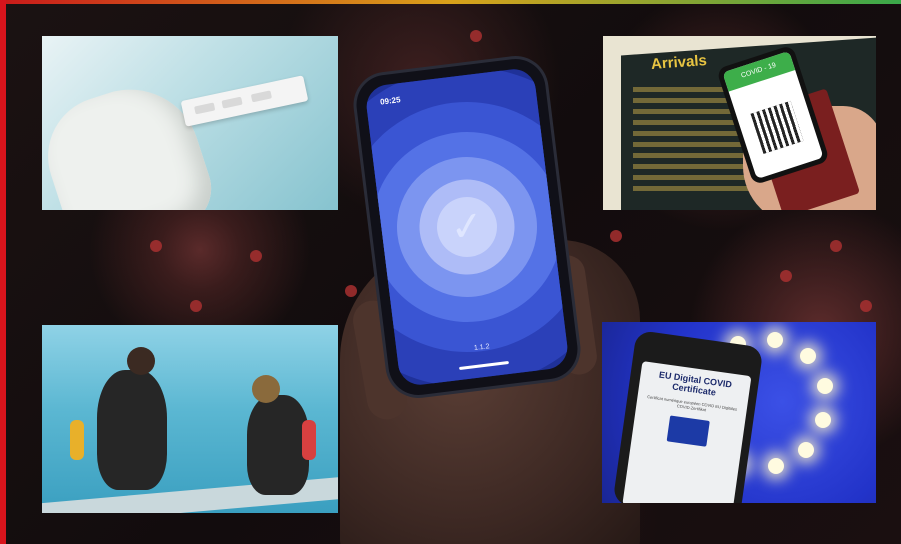 Image resolution: width=901 pixels, height=544 pixels. What do you see at coordinates (244, 101) in the screenshot?
I see `test-cassette` at bounding box center [244, 101].